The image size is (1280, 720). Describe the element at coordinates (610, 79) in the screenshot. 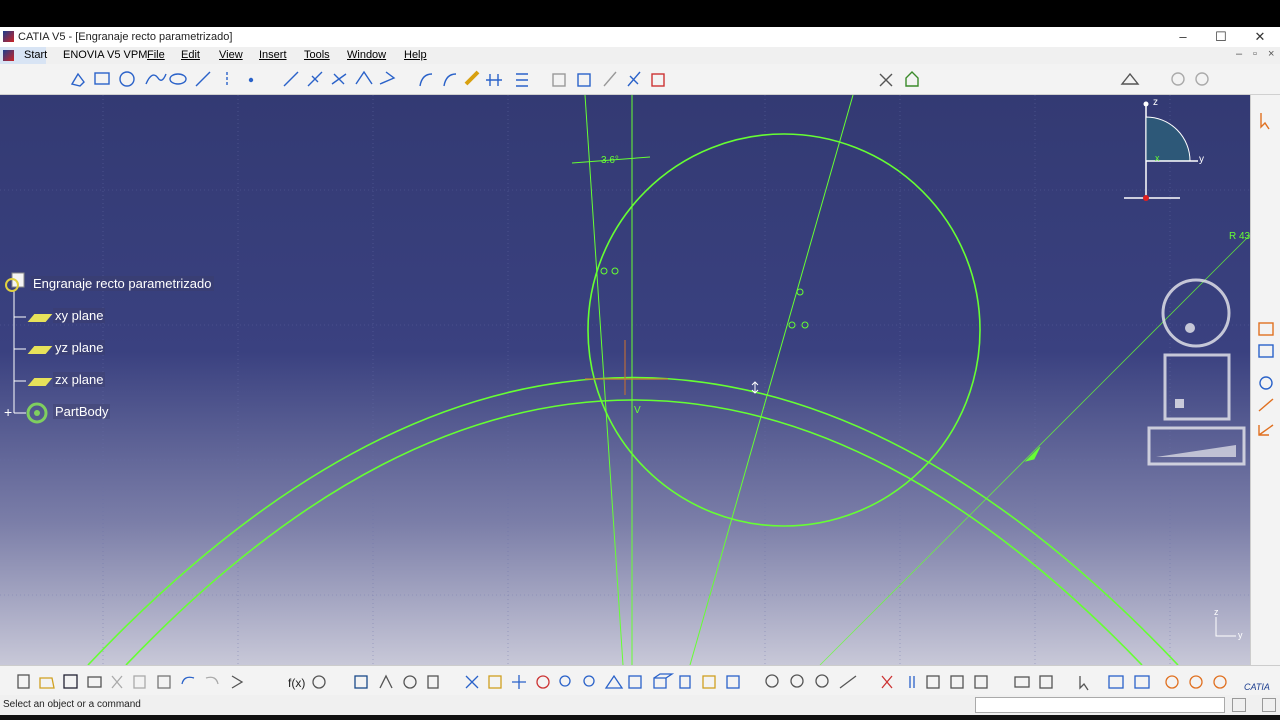

I see `animate-icon` at that location.